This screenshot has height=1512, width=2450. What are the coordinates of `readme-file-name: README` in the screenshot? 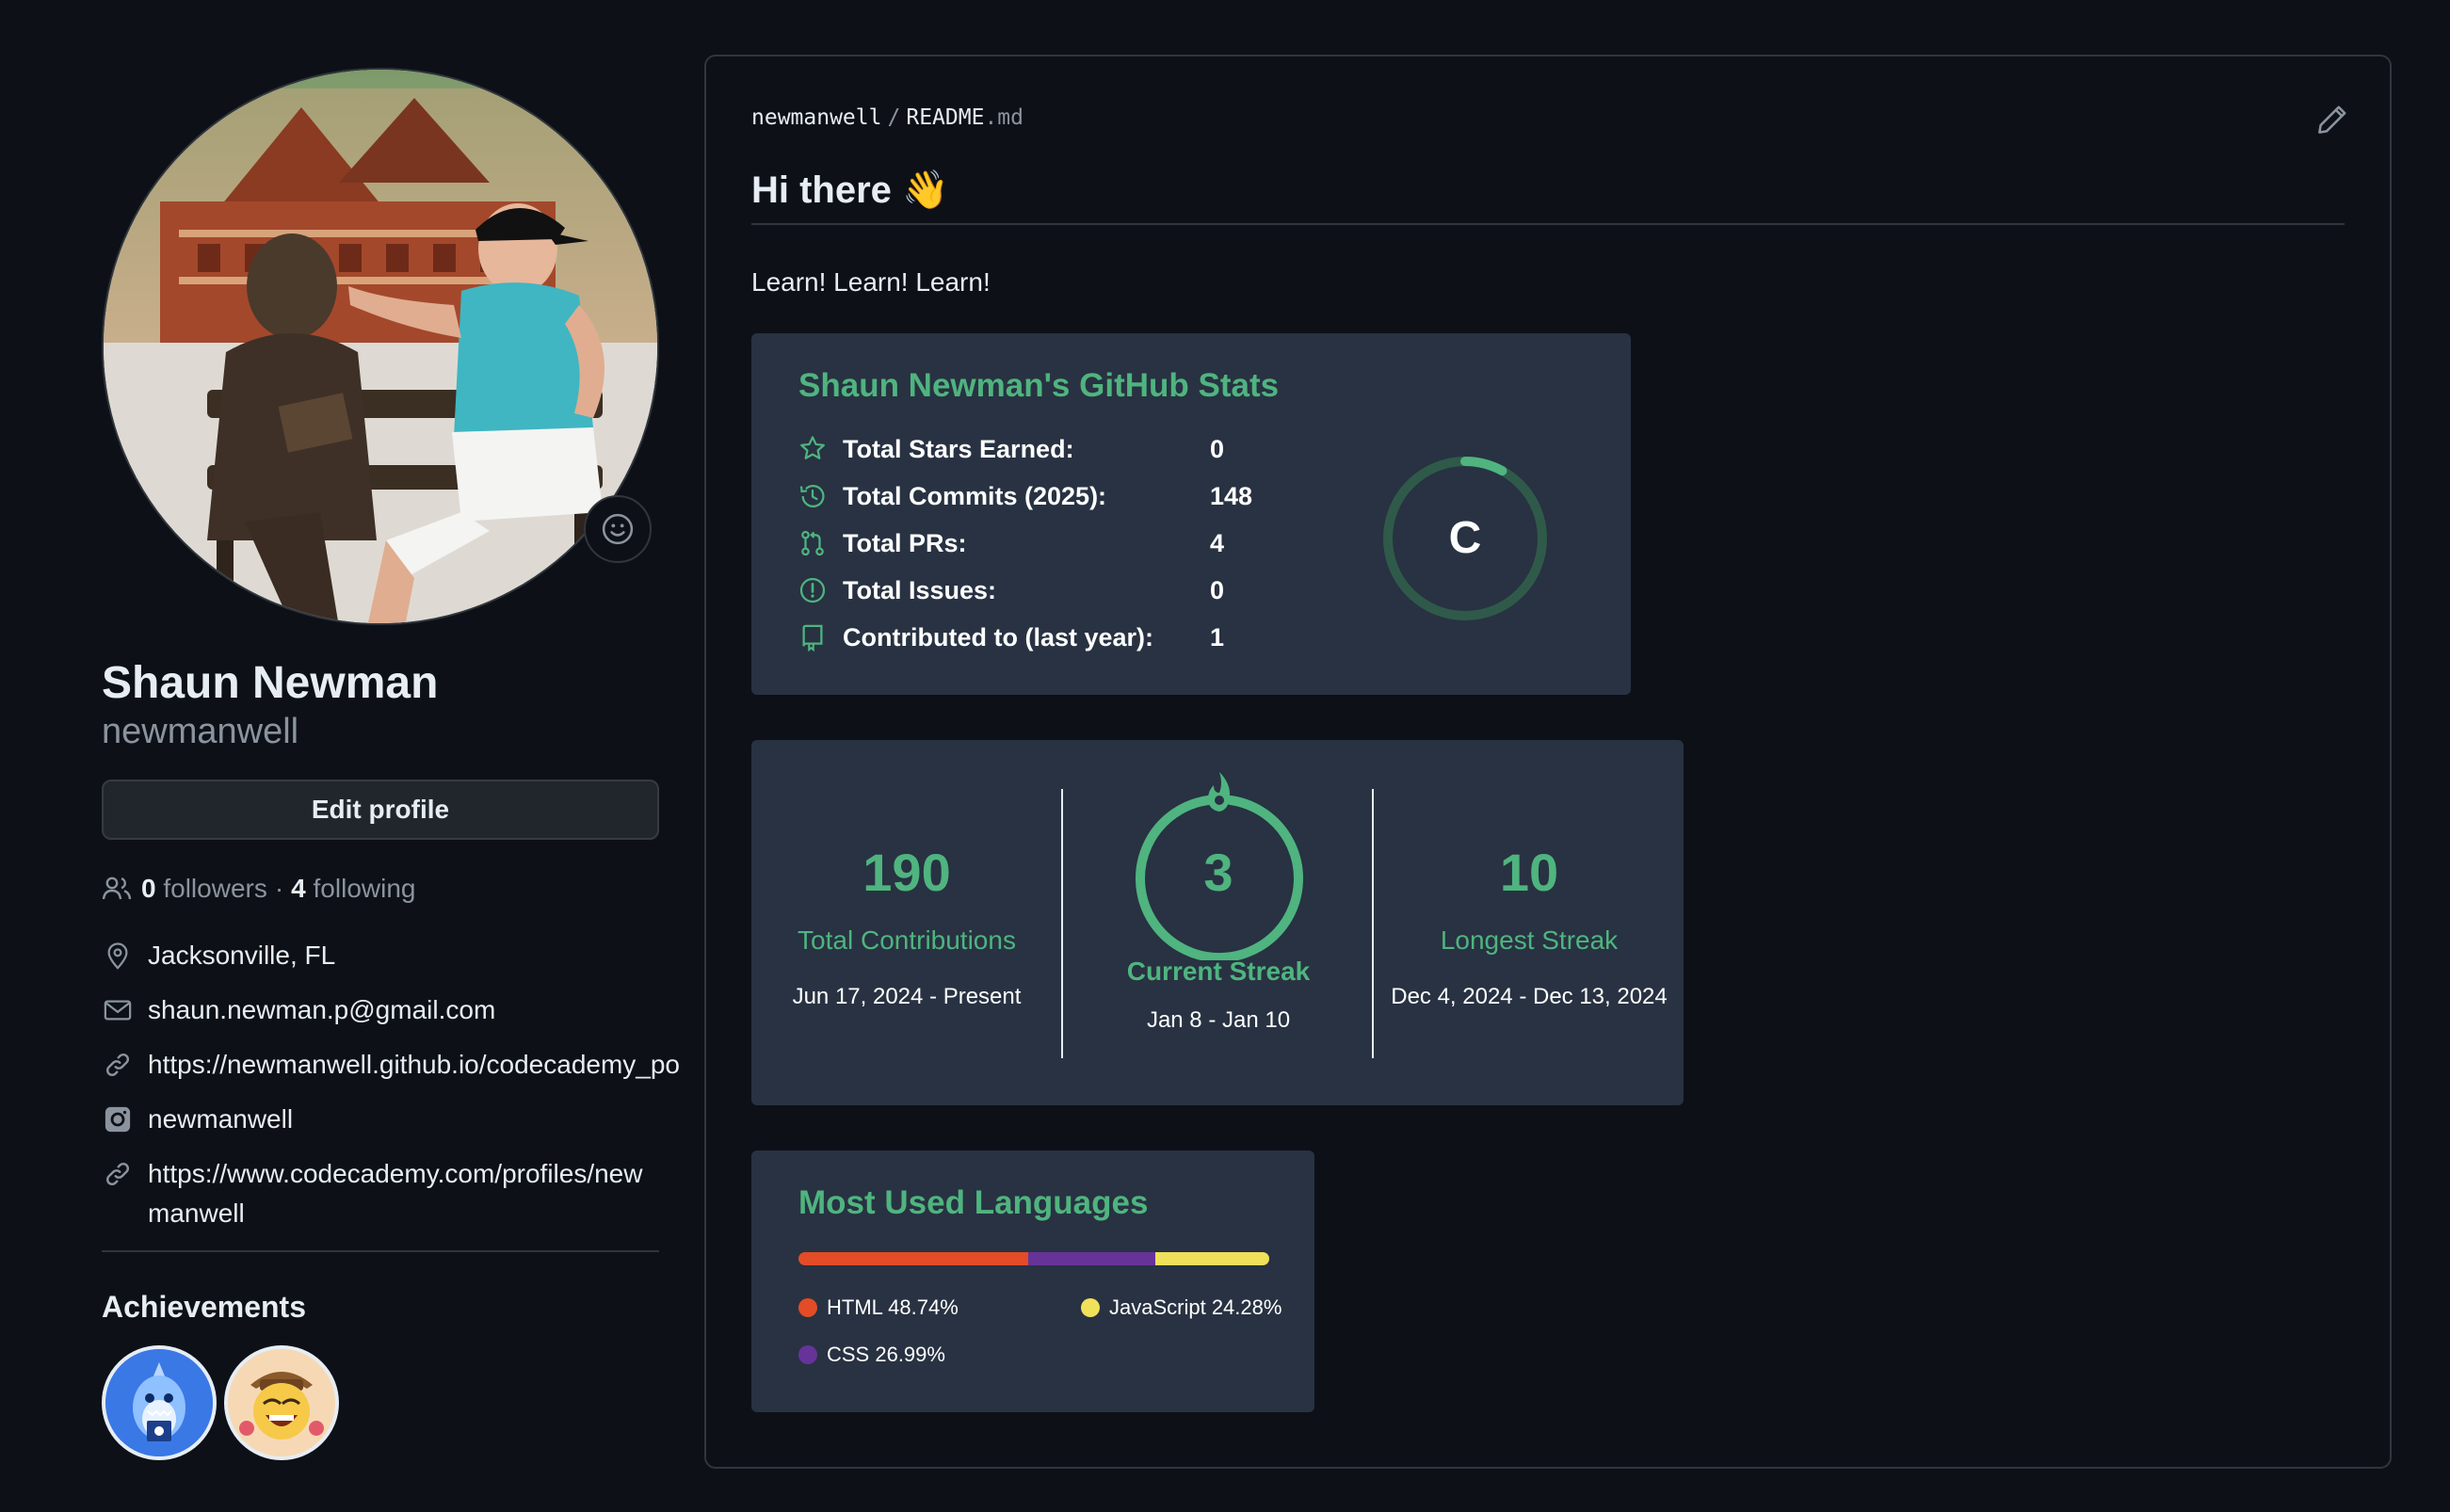 It's located at (945, 117).